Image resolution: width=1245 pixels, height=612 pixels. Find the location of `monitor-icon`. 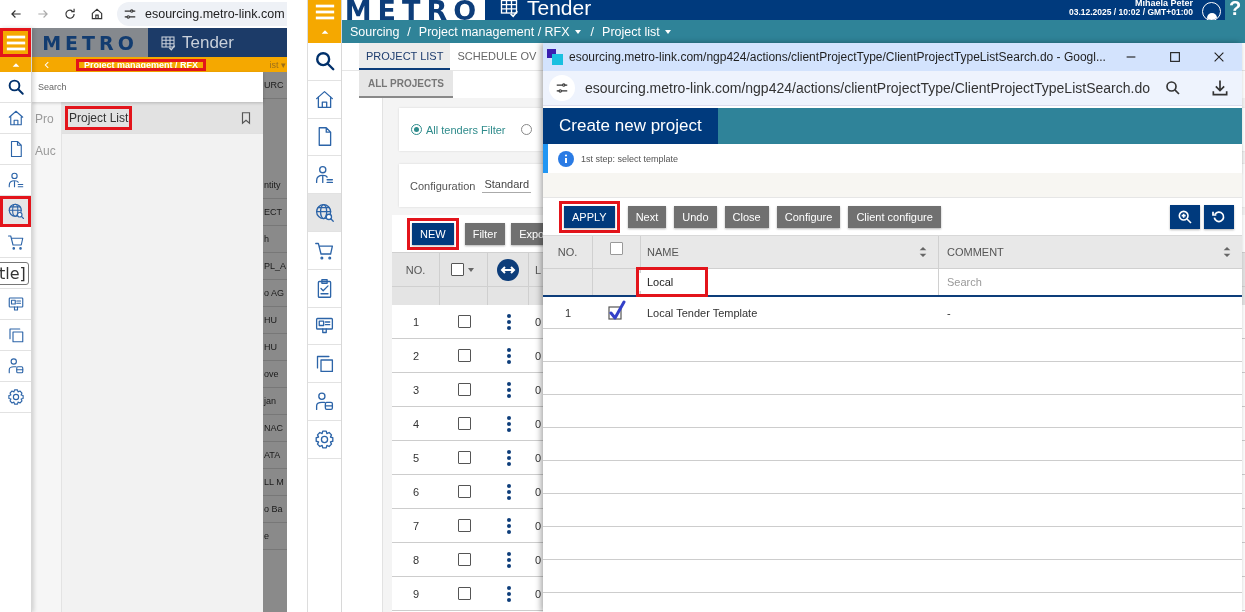

monitor-icon is located at coordinates (15, 304).